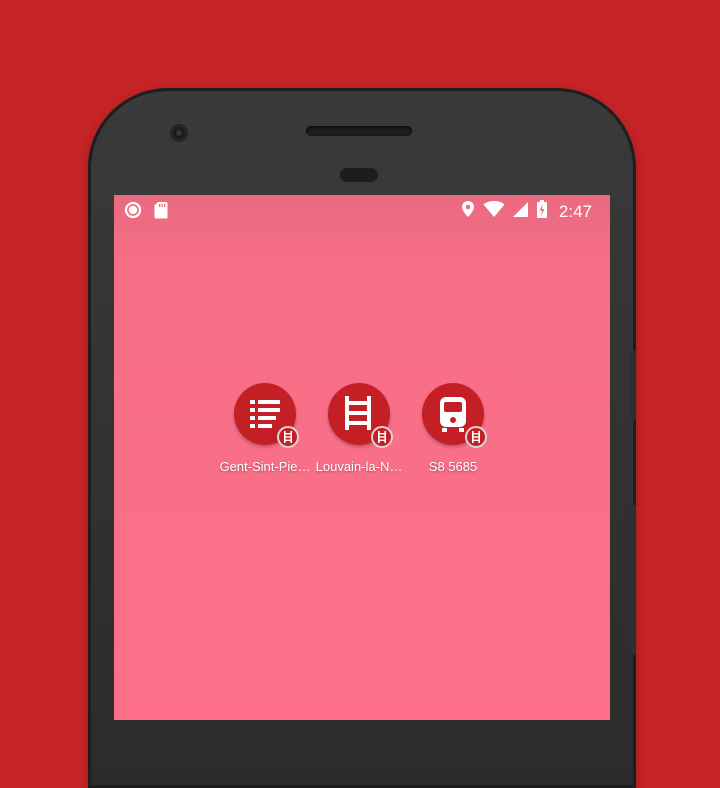 This screenshot has height=788, width=720. I want to click on front-camera, so click(179, 133).